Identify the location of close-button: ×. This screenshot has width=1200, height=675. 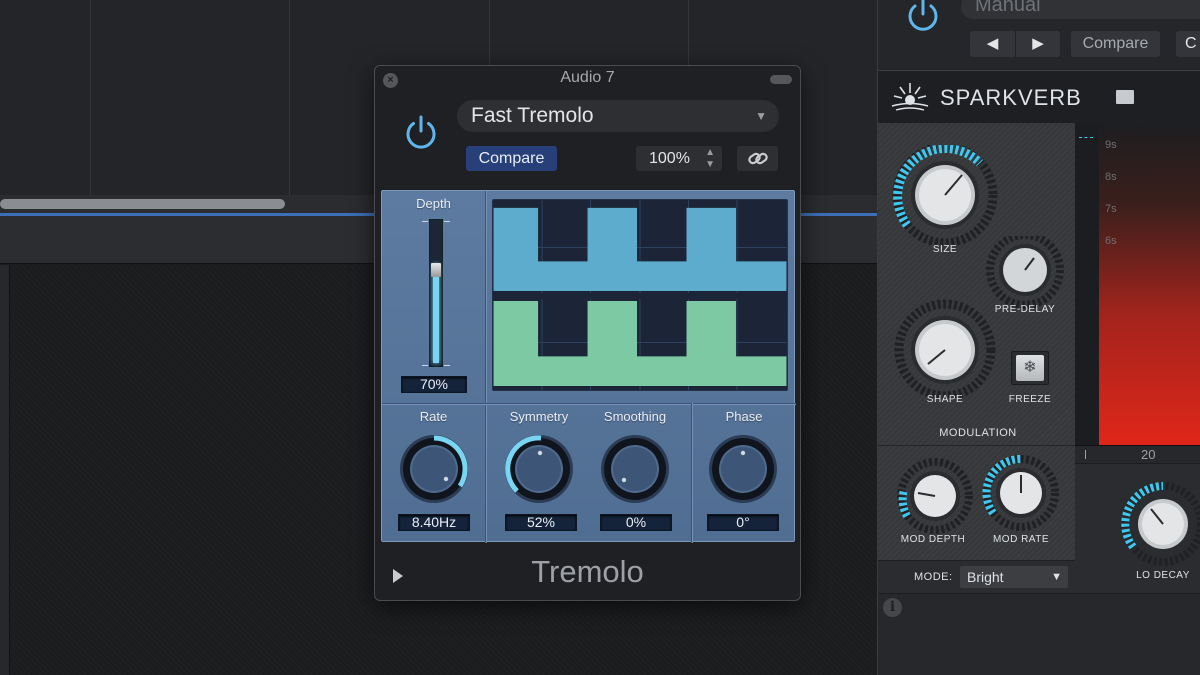
(390, 80).